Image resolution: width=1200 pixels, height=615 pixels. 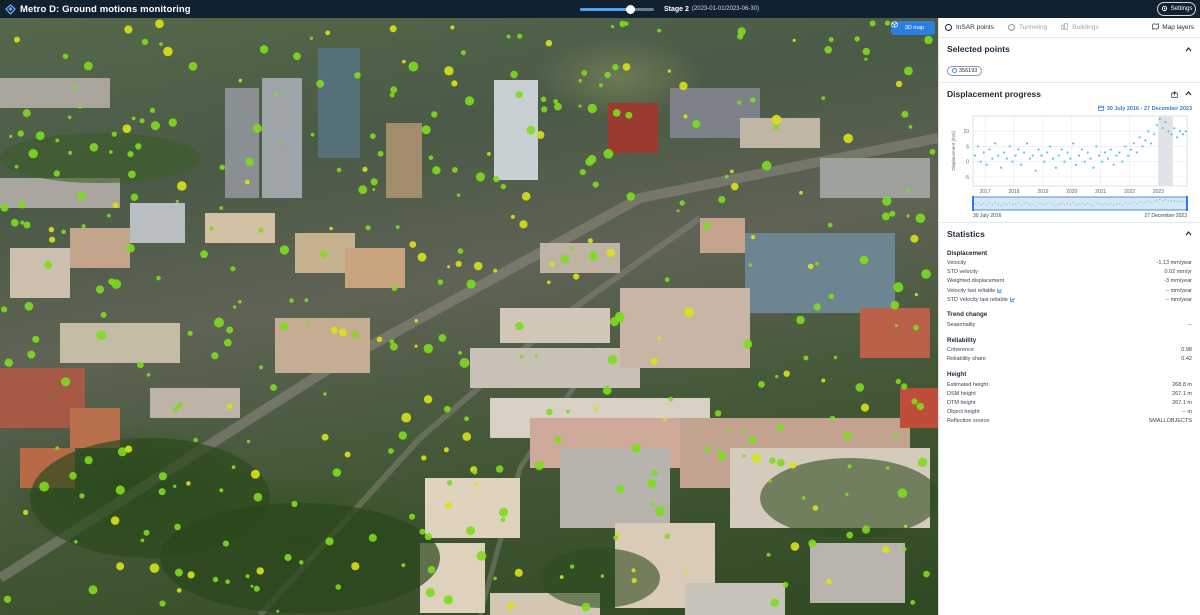 I want to click on stat-row: Coherence 0.98, so click(x=1069, y=350).